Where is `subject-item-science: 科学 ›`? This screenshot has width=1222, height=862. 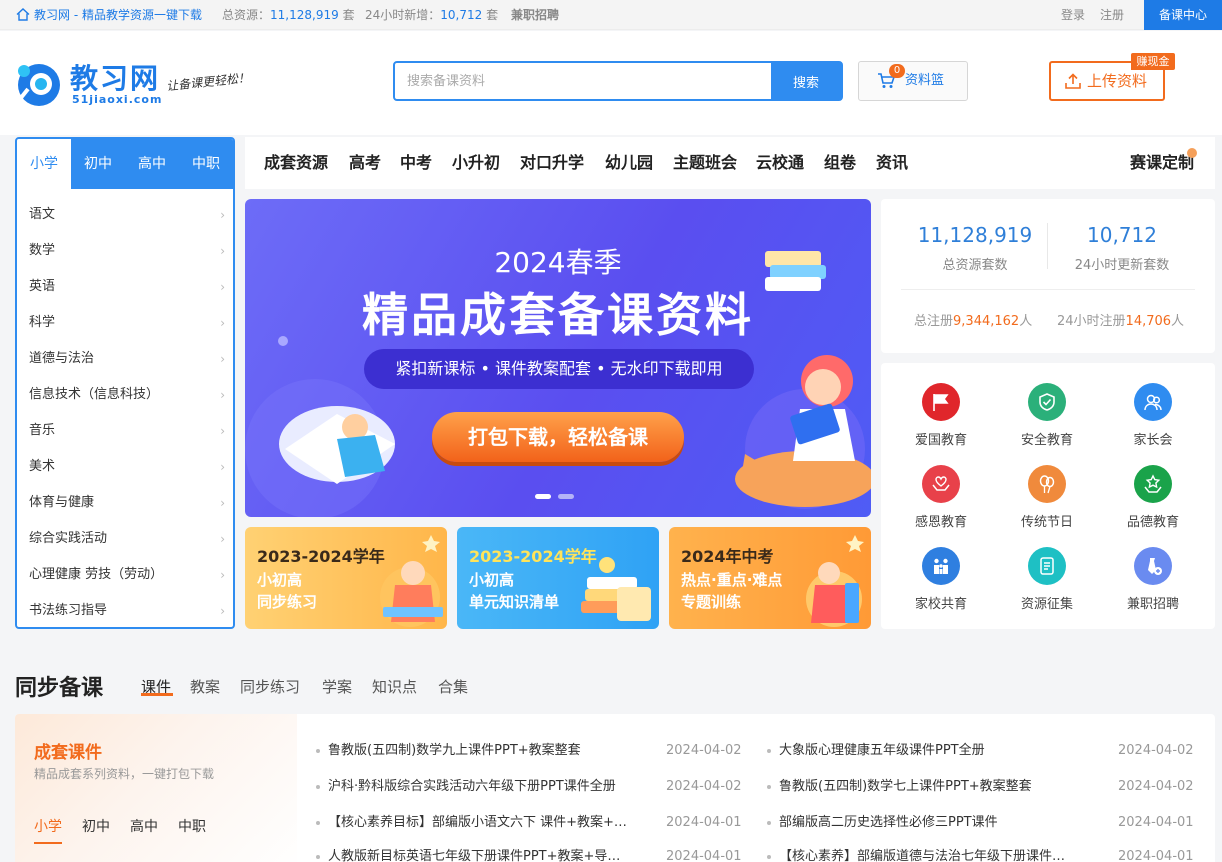
subject-item-science: 科学 › is located at coordinates (127, 323).